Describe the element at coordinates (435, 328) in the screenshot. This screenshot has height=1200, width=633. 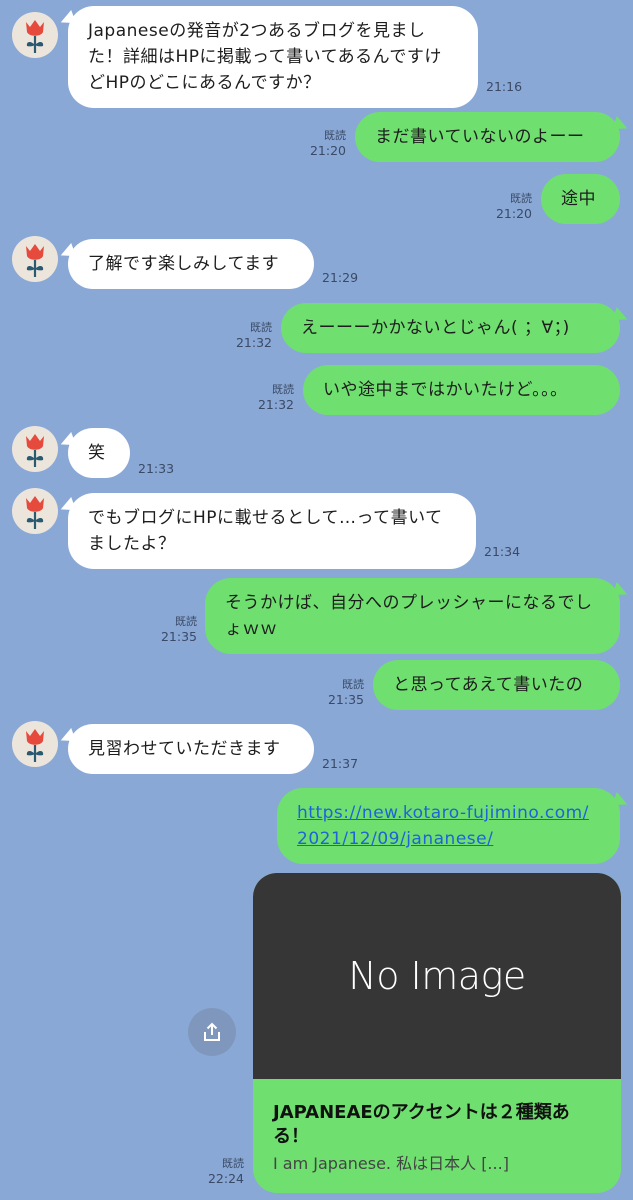
I see `message-text: えーーーかかないとじゃん( ；∀；)` at that location.